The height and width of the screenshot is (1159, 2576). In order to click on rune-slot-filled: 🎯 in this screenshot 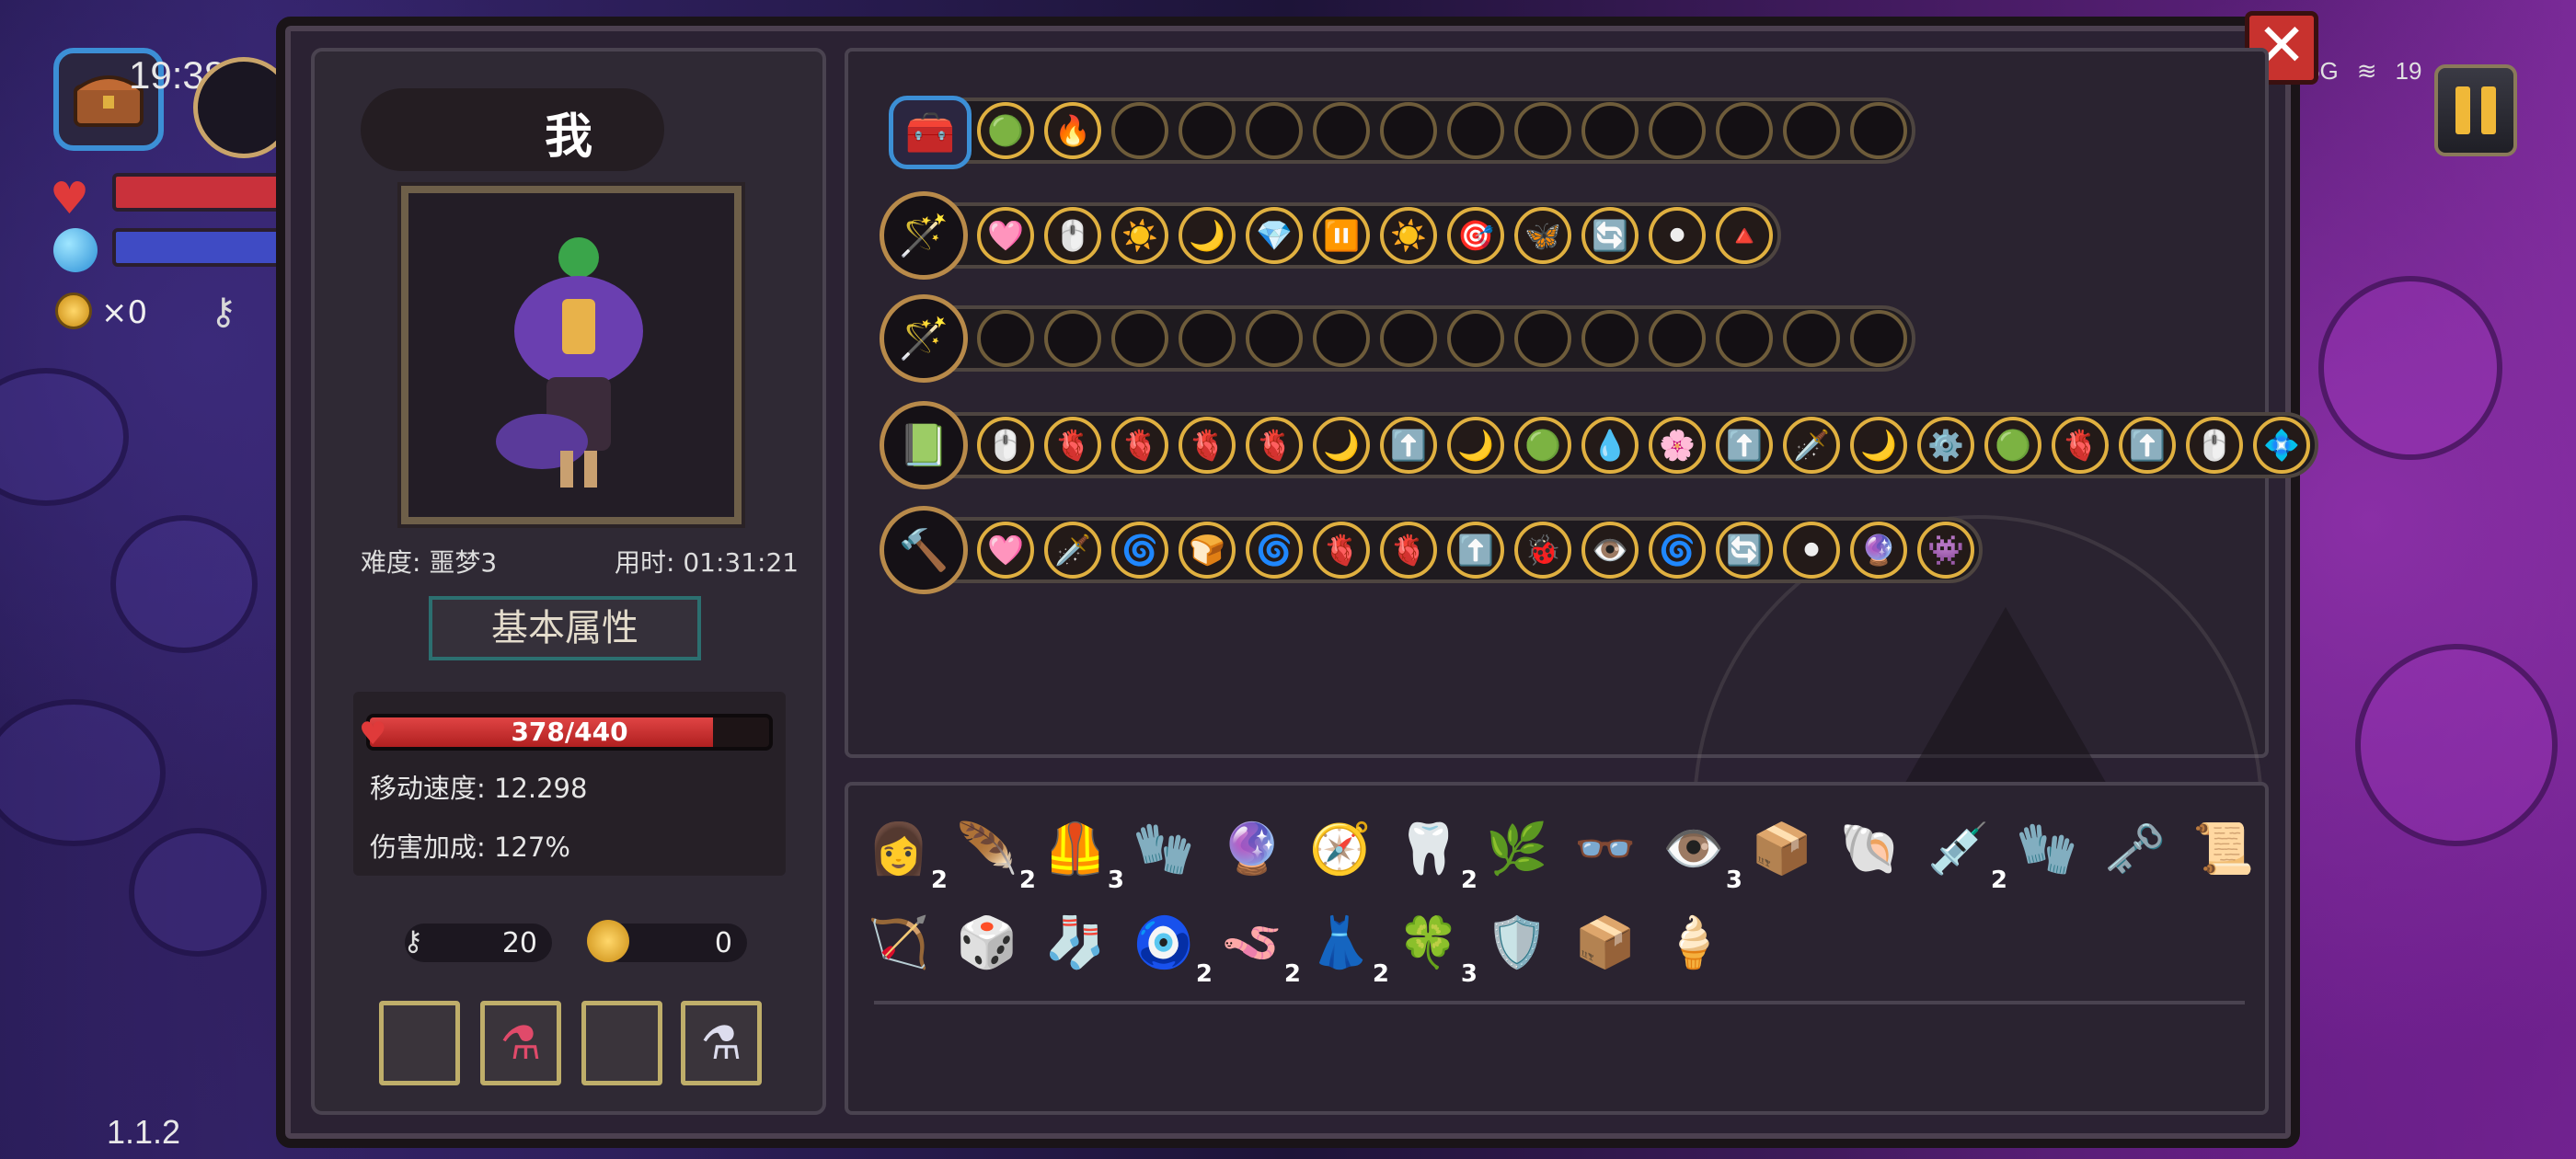, I will do `click(1475, 235)`.